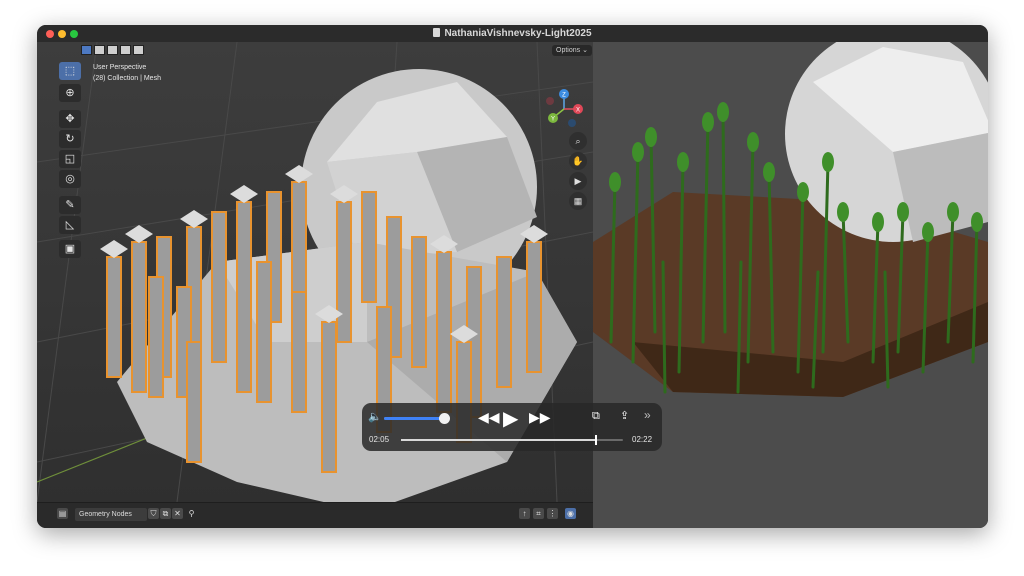  What do you see at coordinates (596, 440) in the screenshot?
I see `scrubber-playhead` at bounding box center [596, 440].